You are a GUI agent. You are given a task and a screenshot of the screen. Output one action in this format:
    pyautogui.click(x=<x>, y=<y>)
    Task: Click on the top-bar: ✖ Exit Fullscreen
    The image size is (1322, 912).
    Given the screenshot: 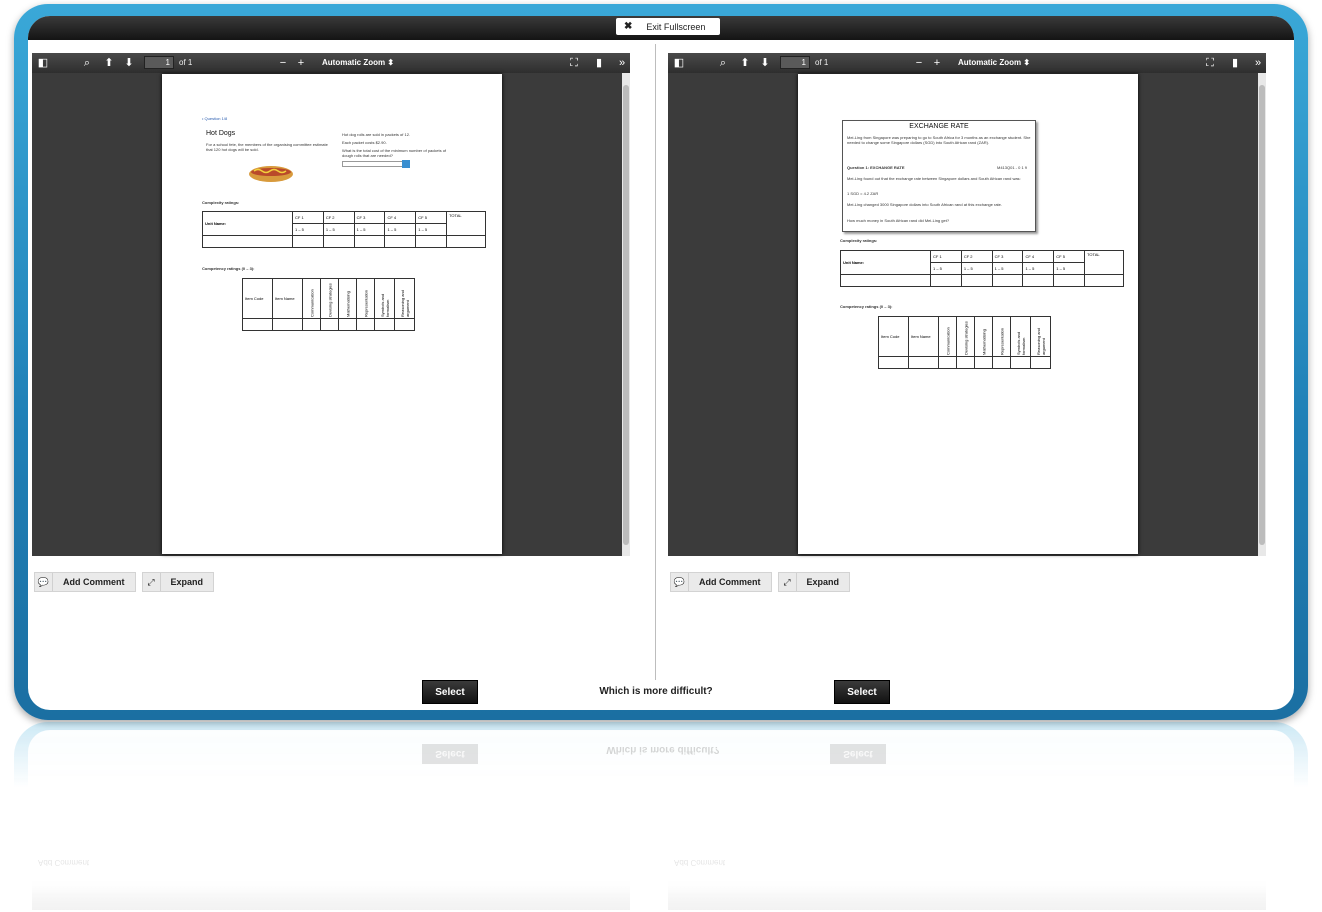 What is the action you would take?
    pyautogui.click(x=661, y=28)
    